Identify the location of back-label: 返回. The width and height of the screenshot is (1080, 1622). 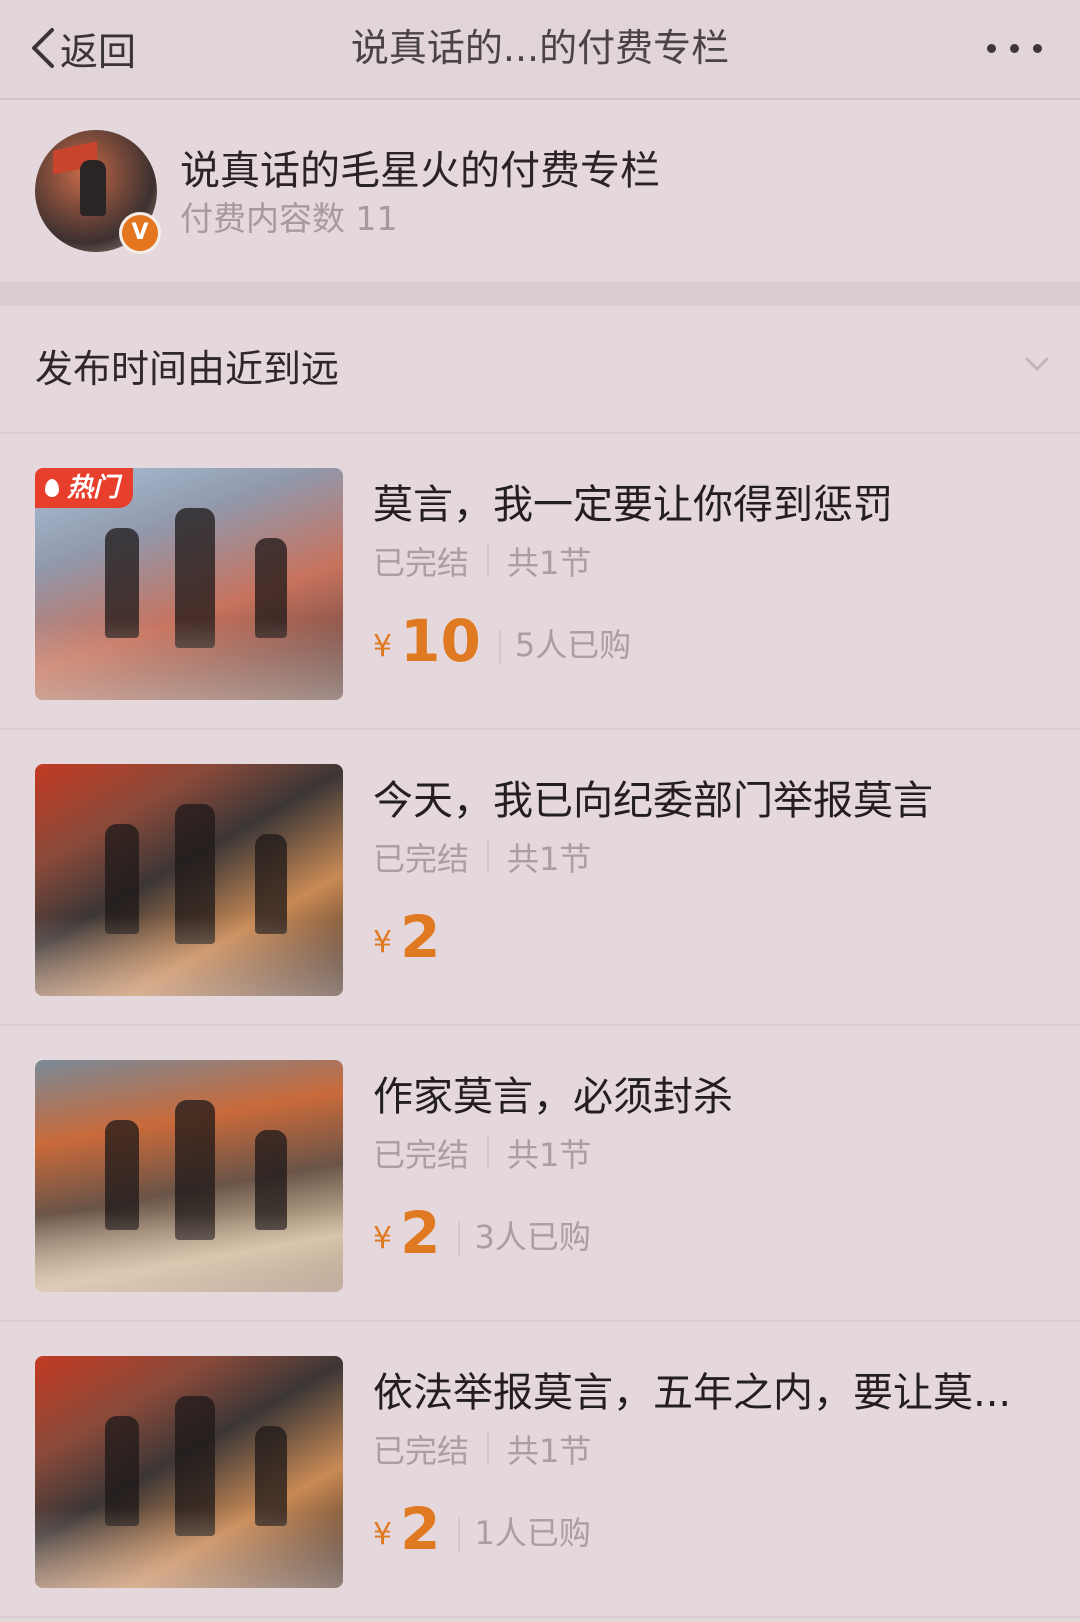
(98, 51).